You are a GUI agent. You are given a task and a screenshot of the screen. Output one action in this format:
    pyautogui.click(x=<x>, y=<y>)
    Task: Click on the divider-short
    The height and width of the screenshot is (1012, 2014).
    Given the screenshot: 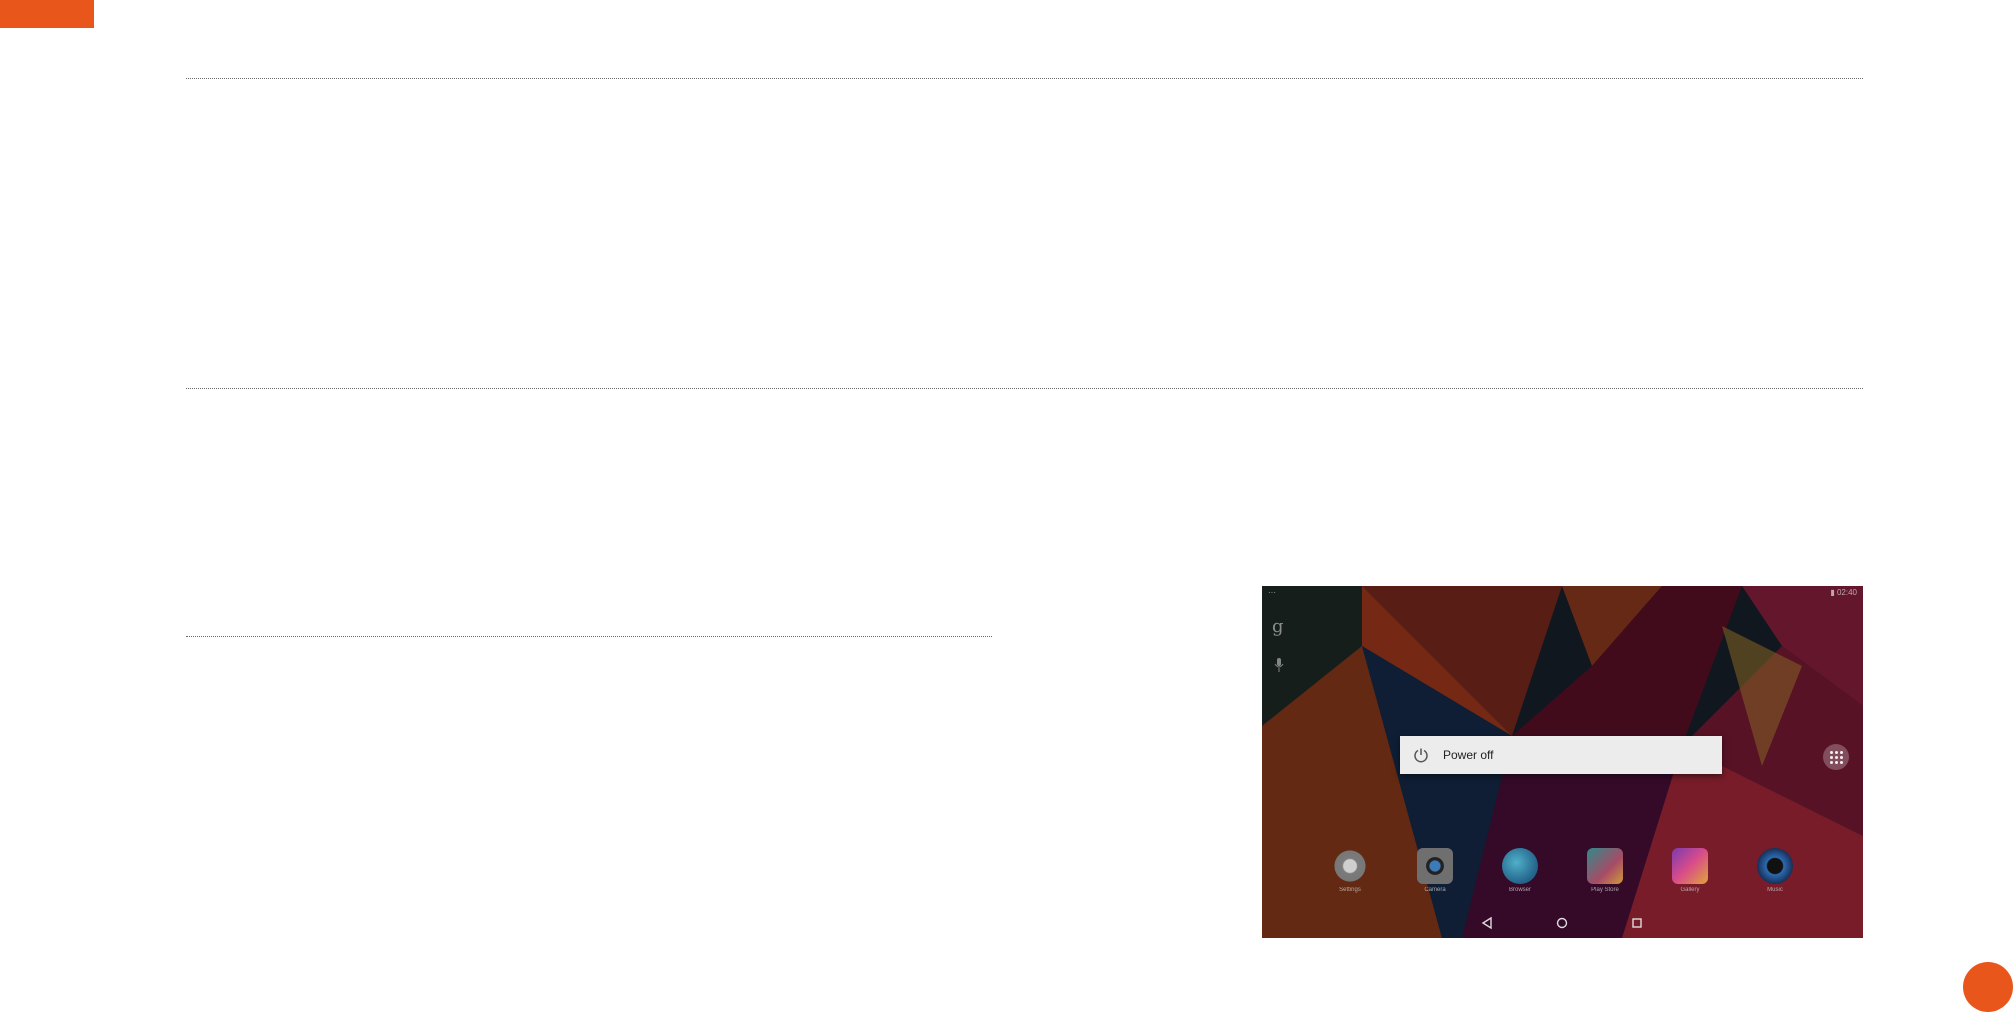 What is the action you would take?
    pyautogui.click(x=589, y=636)
    